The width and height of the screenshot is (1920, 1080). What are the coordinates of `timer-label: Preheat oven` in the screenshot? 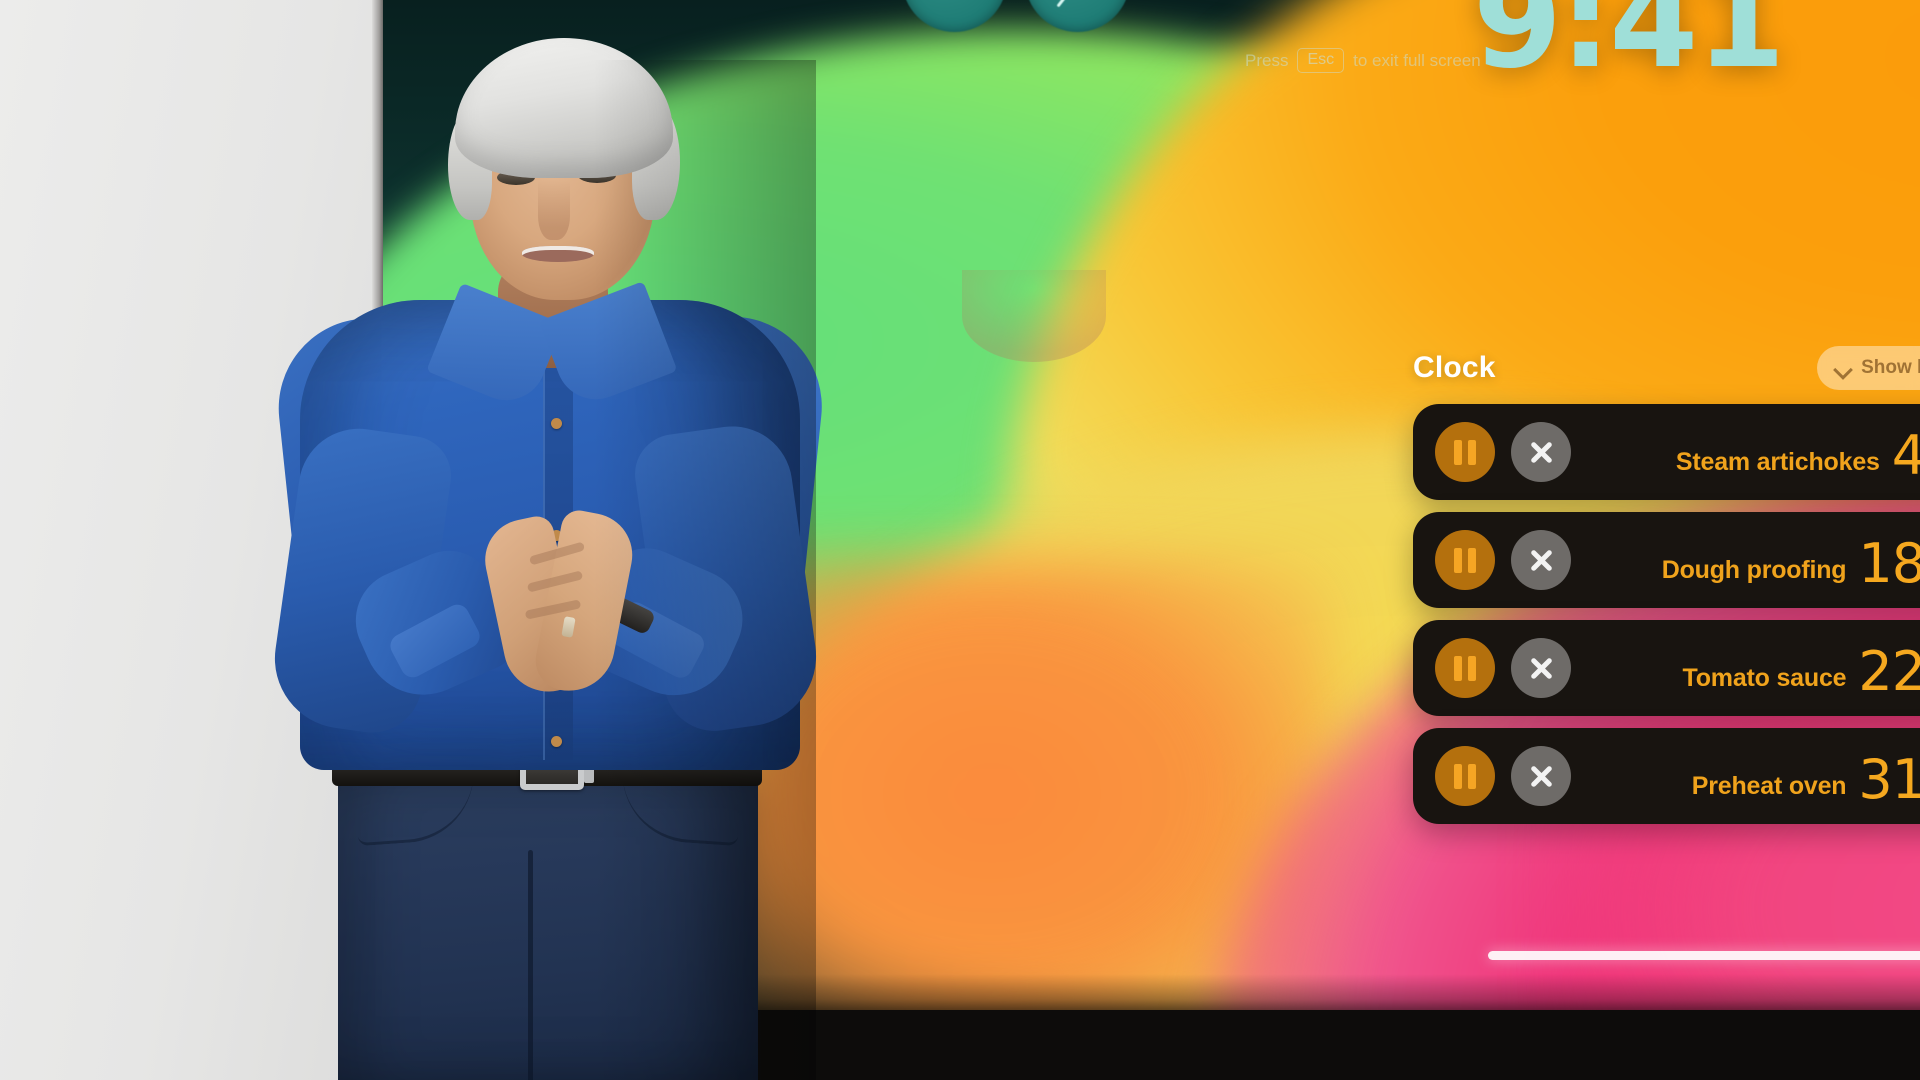 It's located at (1769, 786).